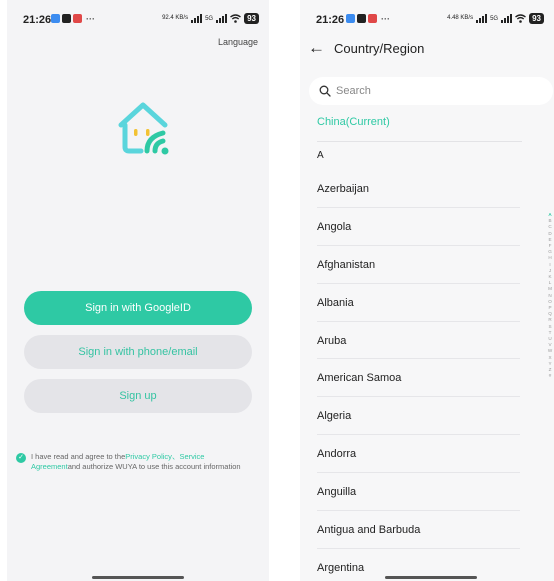 This screenshot has width=554, height=581. I want to click on language-link: Language, so click(238, 42).